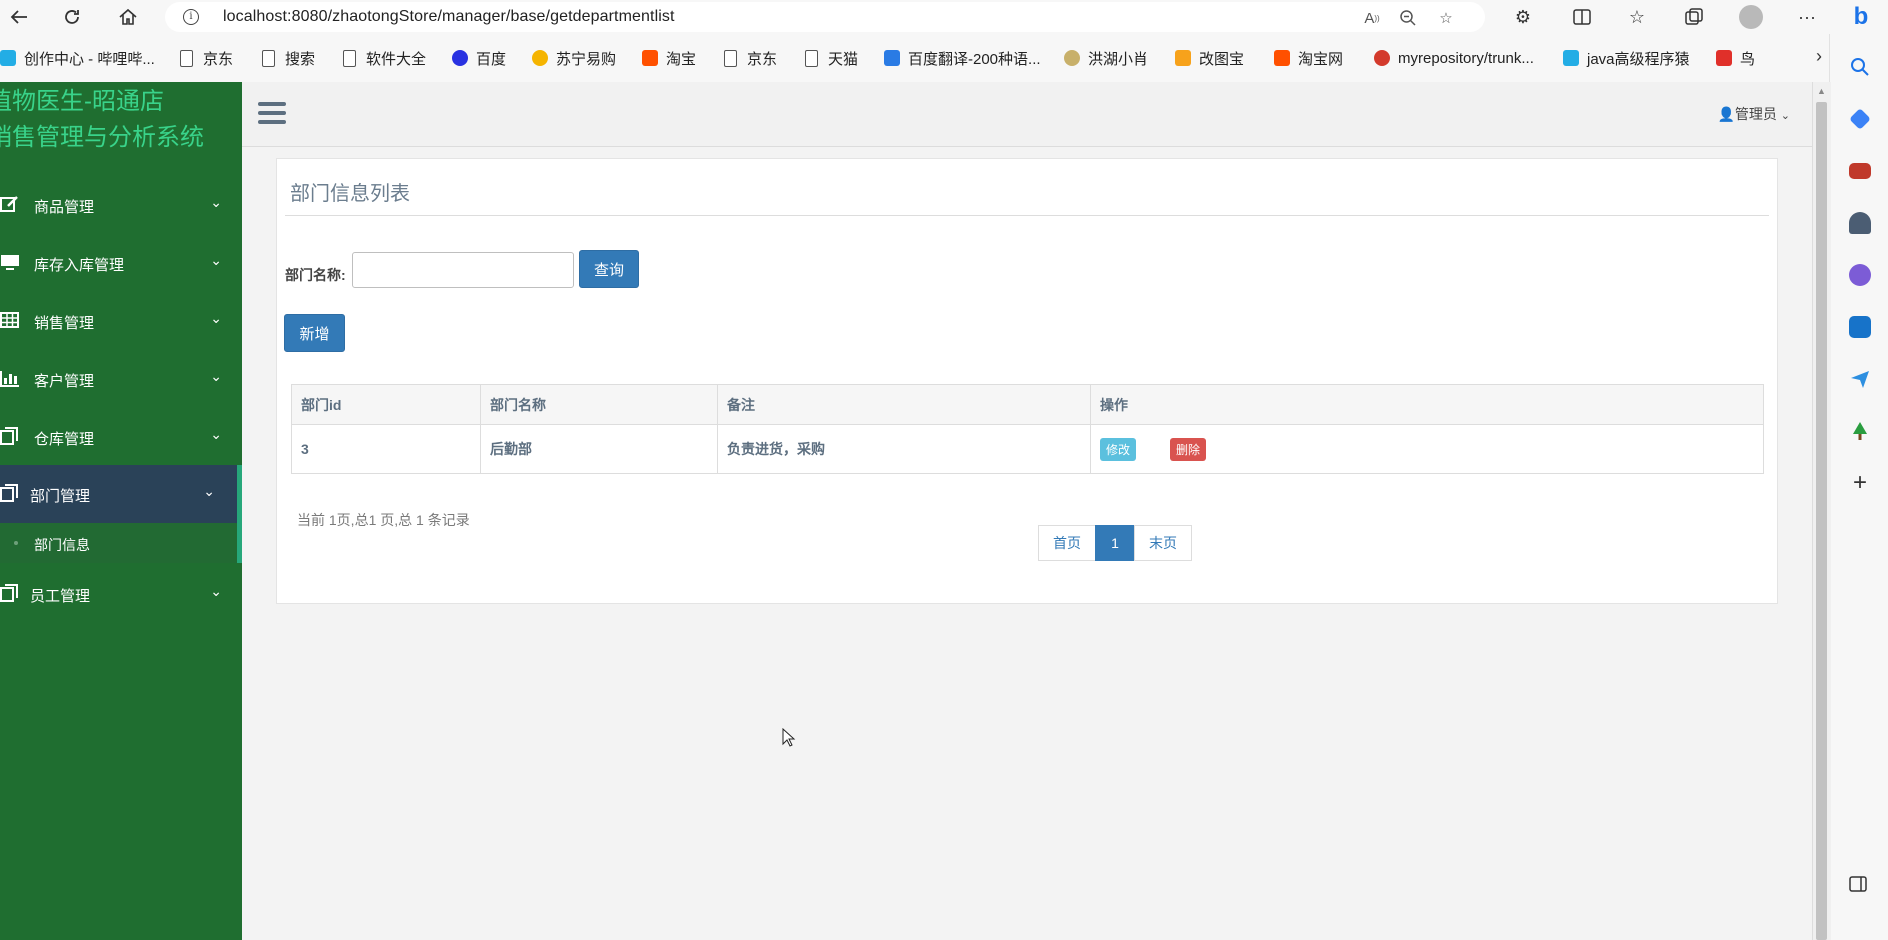 The height and width of the screenshot is (940, 1888). What do you see at coordinates (1188, 449) in the screenshot?
I see `delete-button: 删除` at bounding box center [1188, 449].